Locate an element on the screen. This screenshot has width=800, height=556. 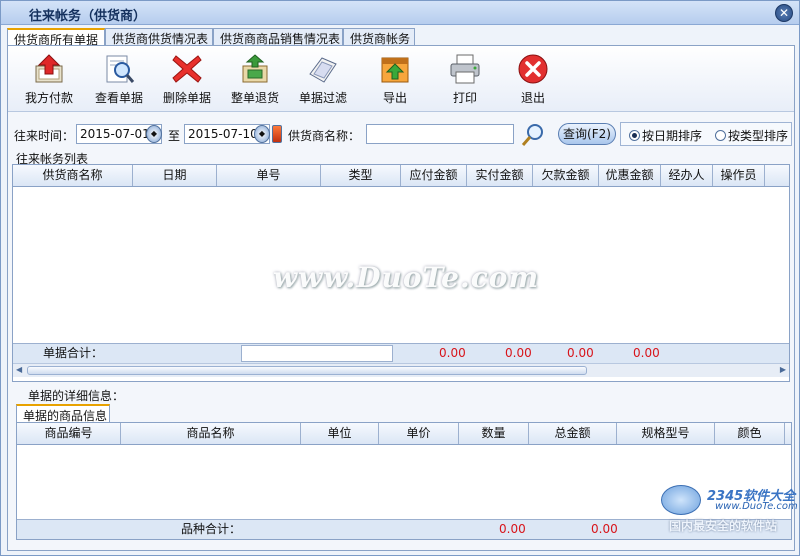
return-goods-label: 整单退货 is located at coordinates (254, 98).